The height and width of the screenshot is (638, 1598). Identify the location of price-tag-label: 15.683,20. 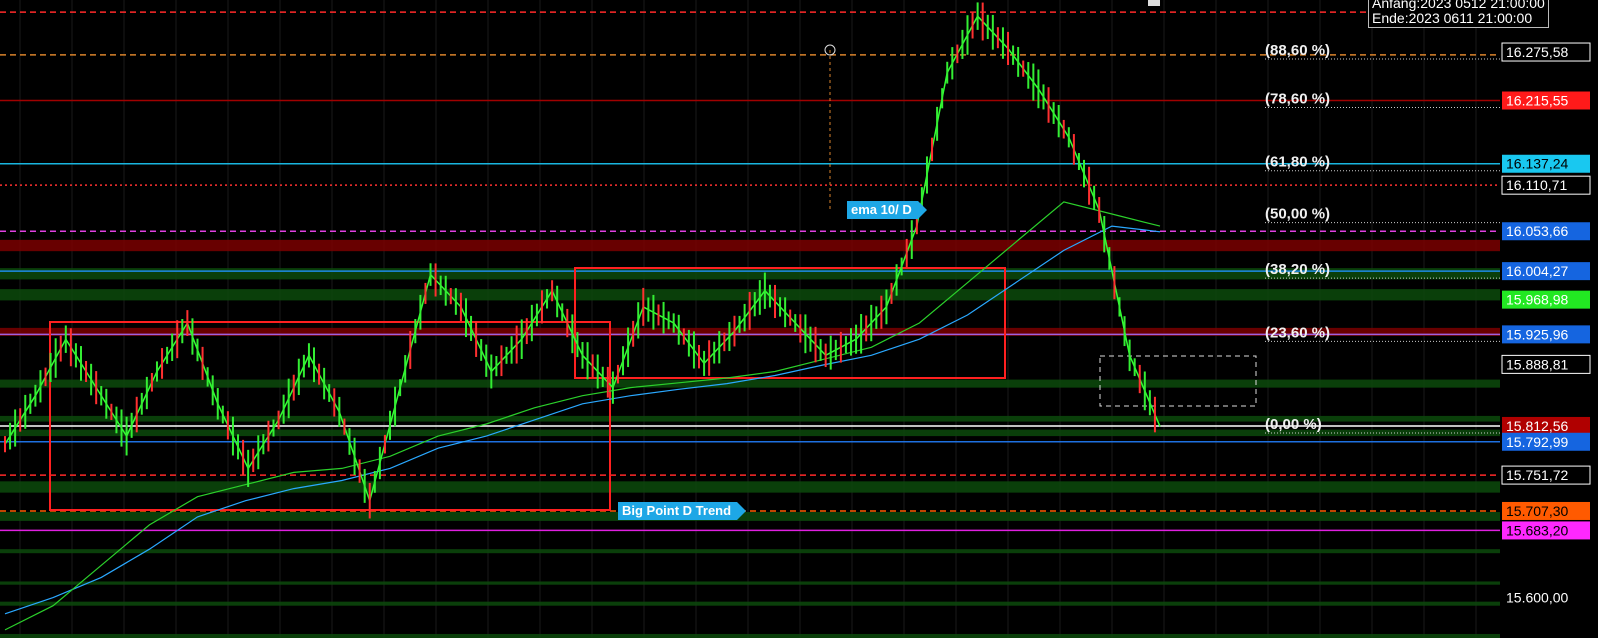
(1537, 530).